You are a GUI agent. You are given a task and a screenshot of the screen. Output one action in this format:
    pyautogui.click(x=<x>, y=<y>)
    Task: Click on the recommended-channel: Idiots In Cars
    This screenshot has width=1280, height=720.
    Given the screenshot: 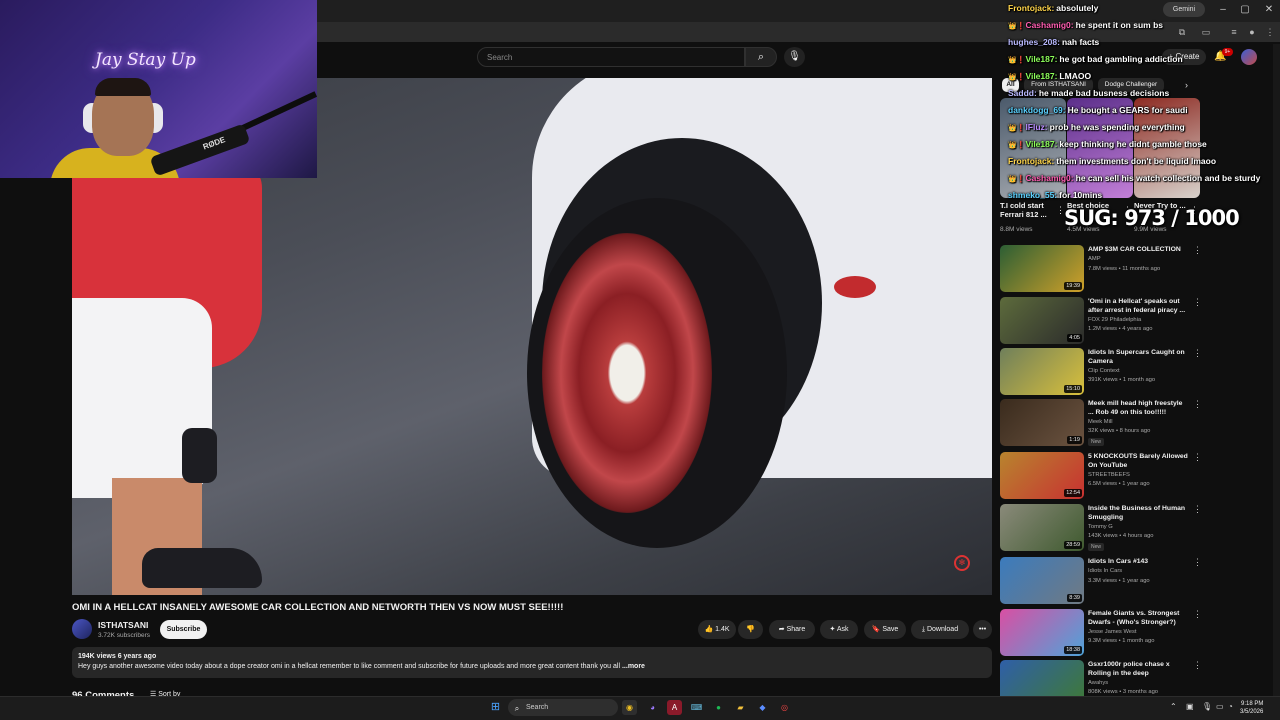 What is the action you would take?
    pyautogui.click(x=1105, y=571)
    